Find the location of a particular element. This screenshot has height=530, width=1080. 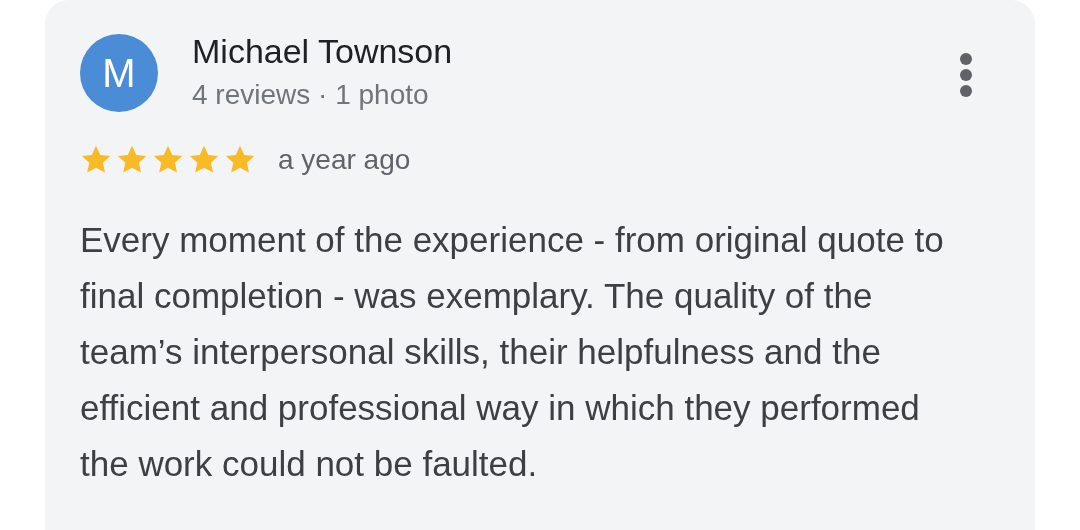

more-options-icon is located at coordinates (966, 75).